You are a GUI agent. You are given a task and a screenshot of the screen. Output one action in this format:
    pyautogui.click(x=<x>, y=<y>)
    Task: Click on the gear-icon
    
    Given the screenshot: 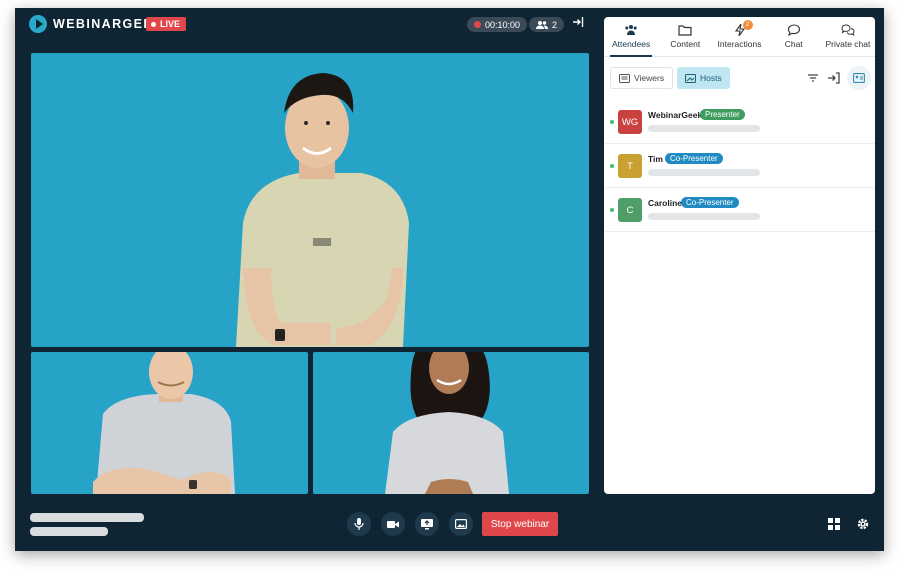 What is the action you would take?
    pyautogui.click(x=863, y=524)
    